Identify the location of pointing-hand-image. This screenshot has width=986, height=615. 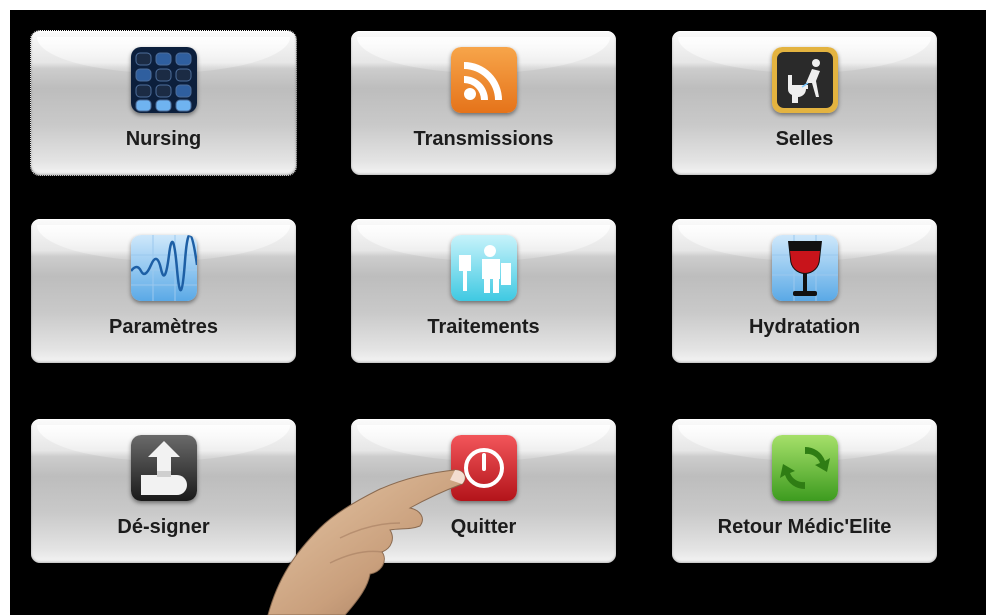
(366, 542).